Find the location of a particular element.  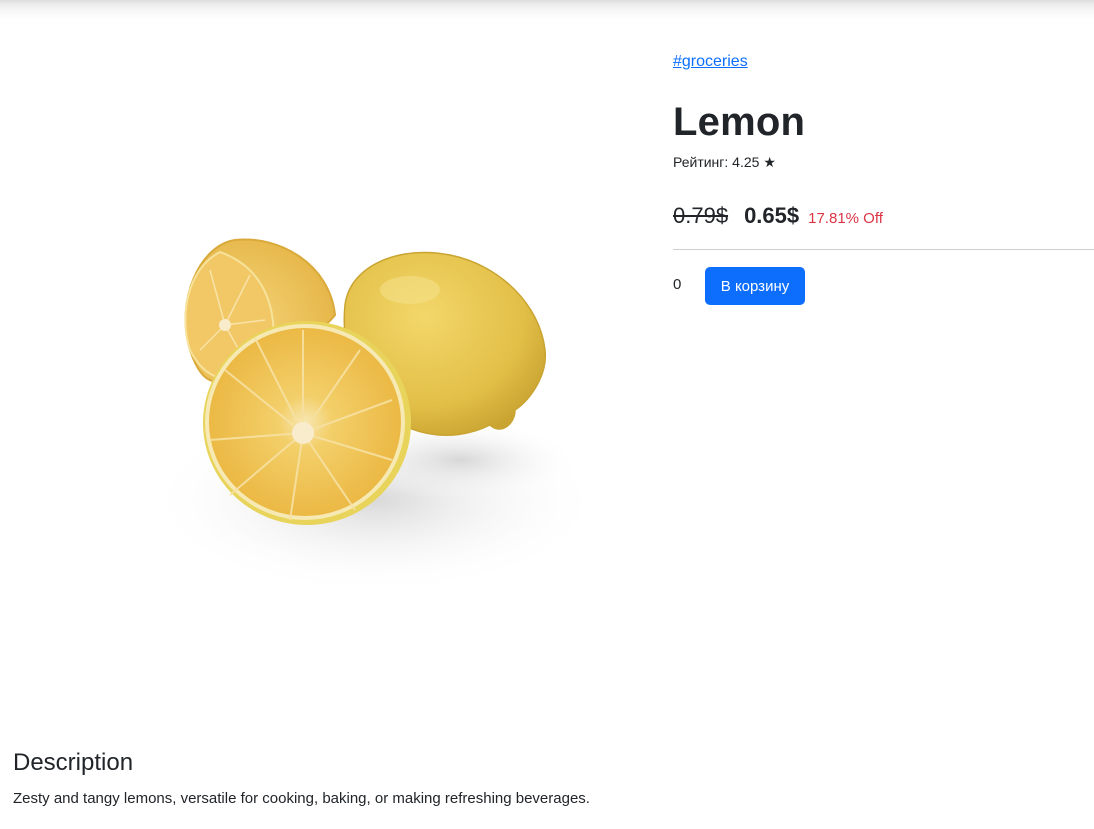

category-link: #groceries is located at coordinates (710, 62).